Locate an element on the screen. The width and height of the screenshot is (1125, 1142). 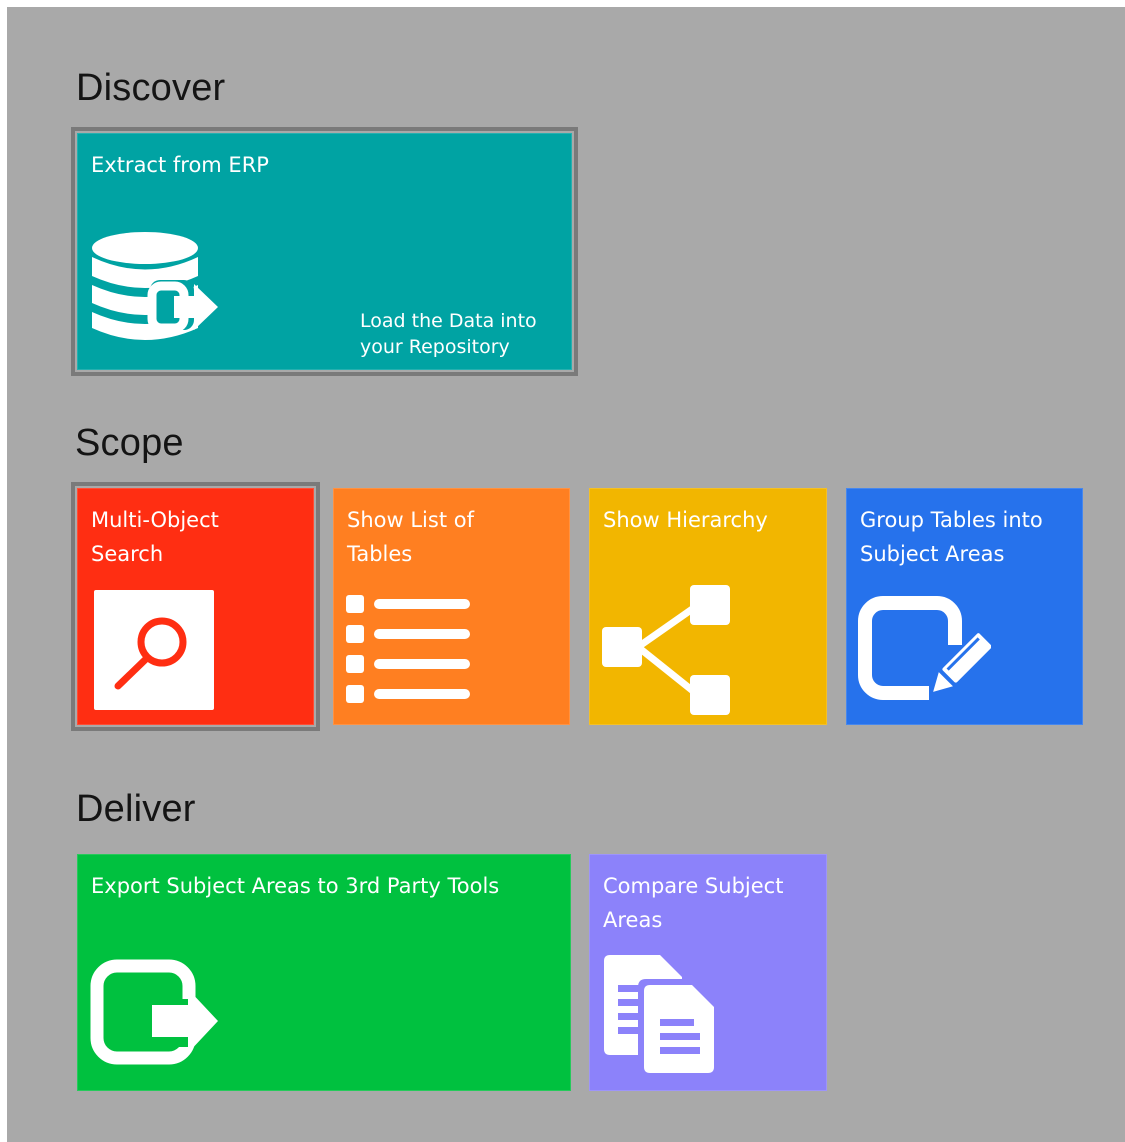
tile-label: Extract from ERP is located at coordinates (180, 165).